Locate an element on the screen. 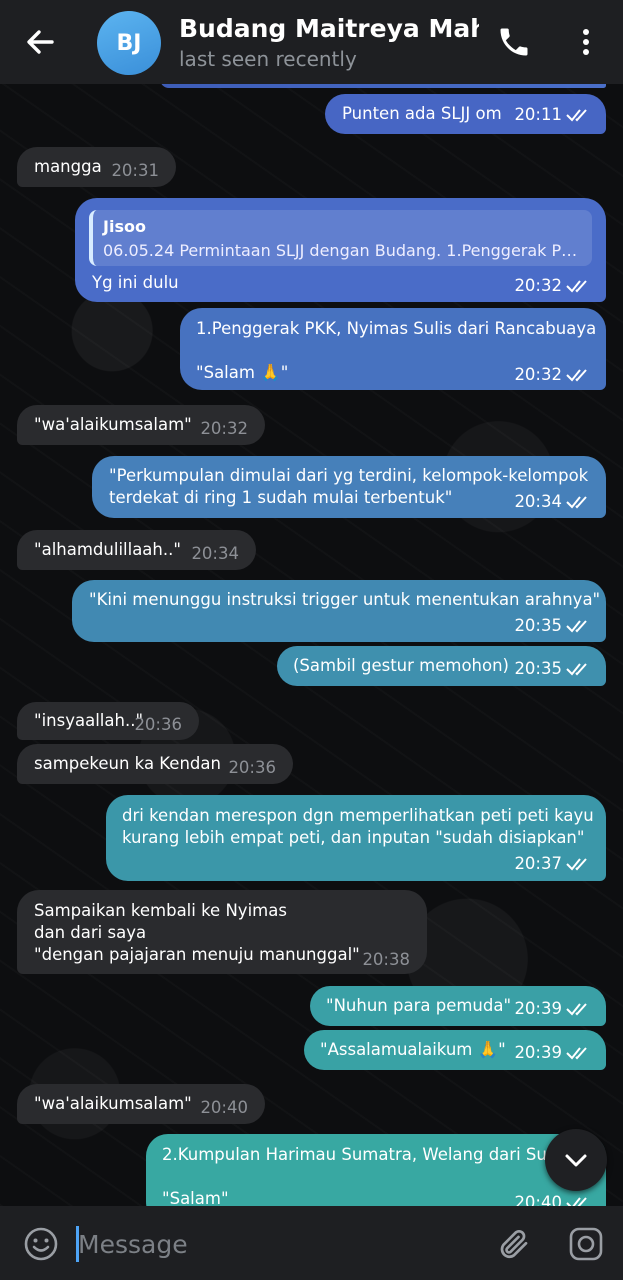 This screenshot has height=1280, width=623. paperclip-icon is located at coordinates (514, 1244).